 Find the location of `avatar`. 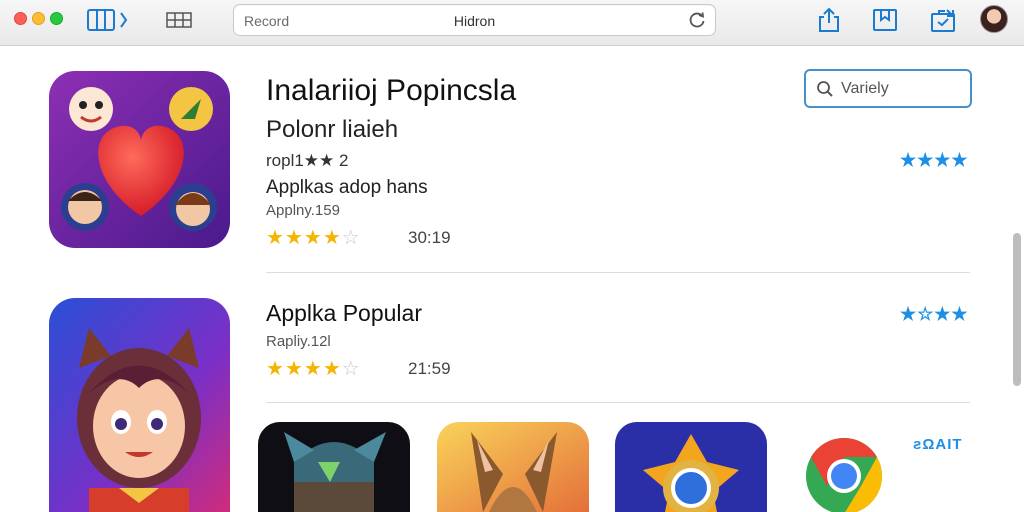

avatar is located at coordinates (994, 19).